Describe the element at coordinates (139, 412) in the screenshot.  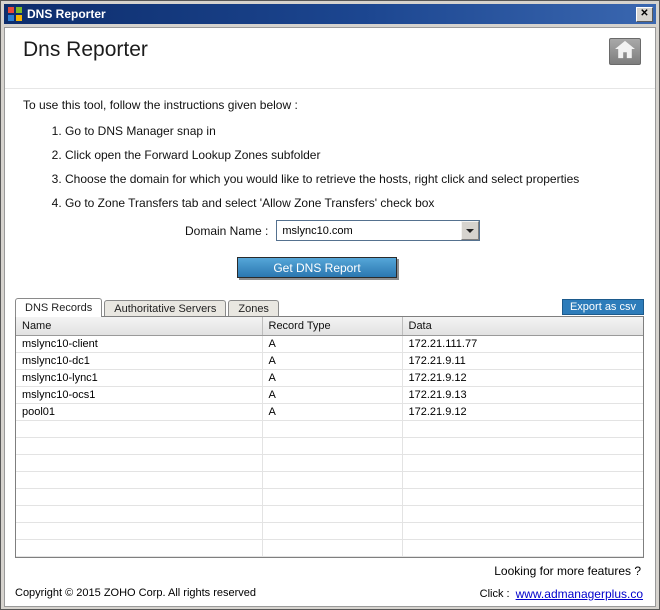
I see `table-cell: pool01` at that location.